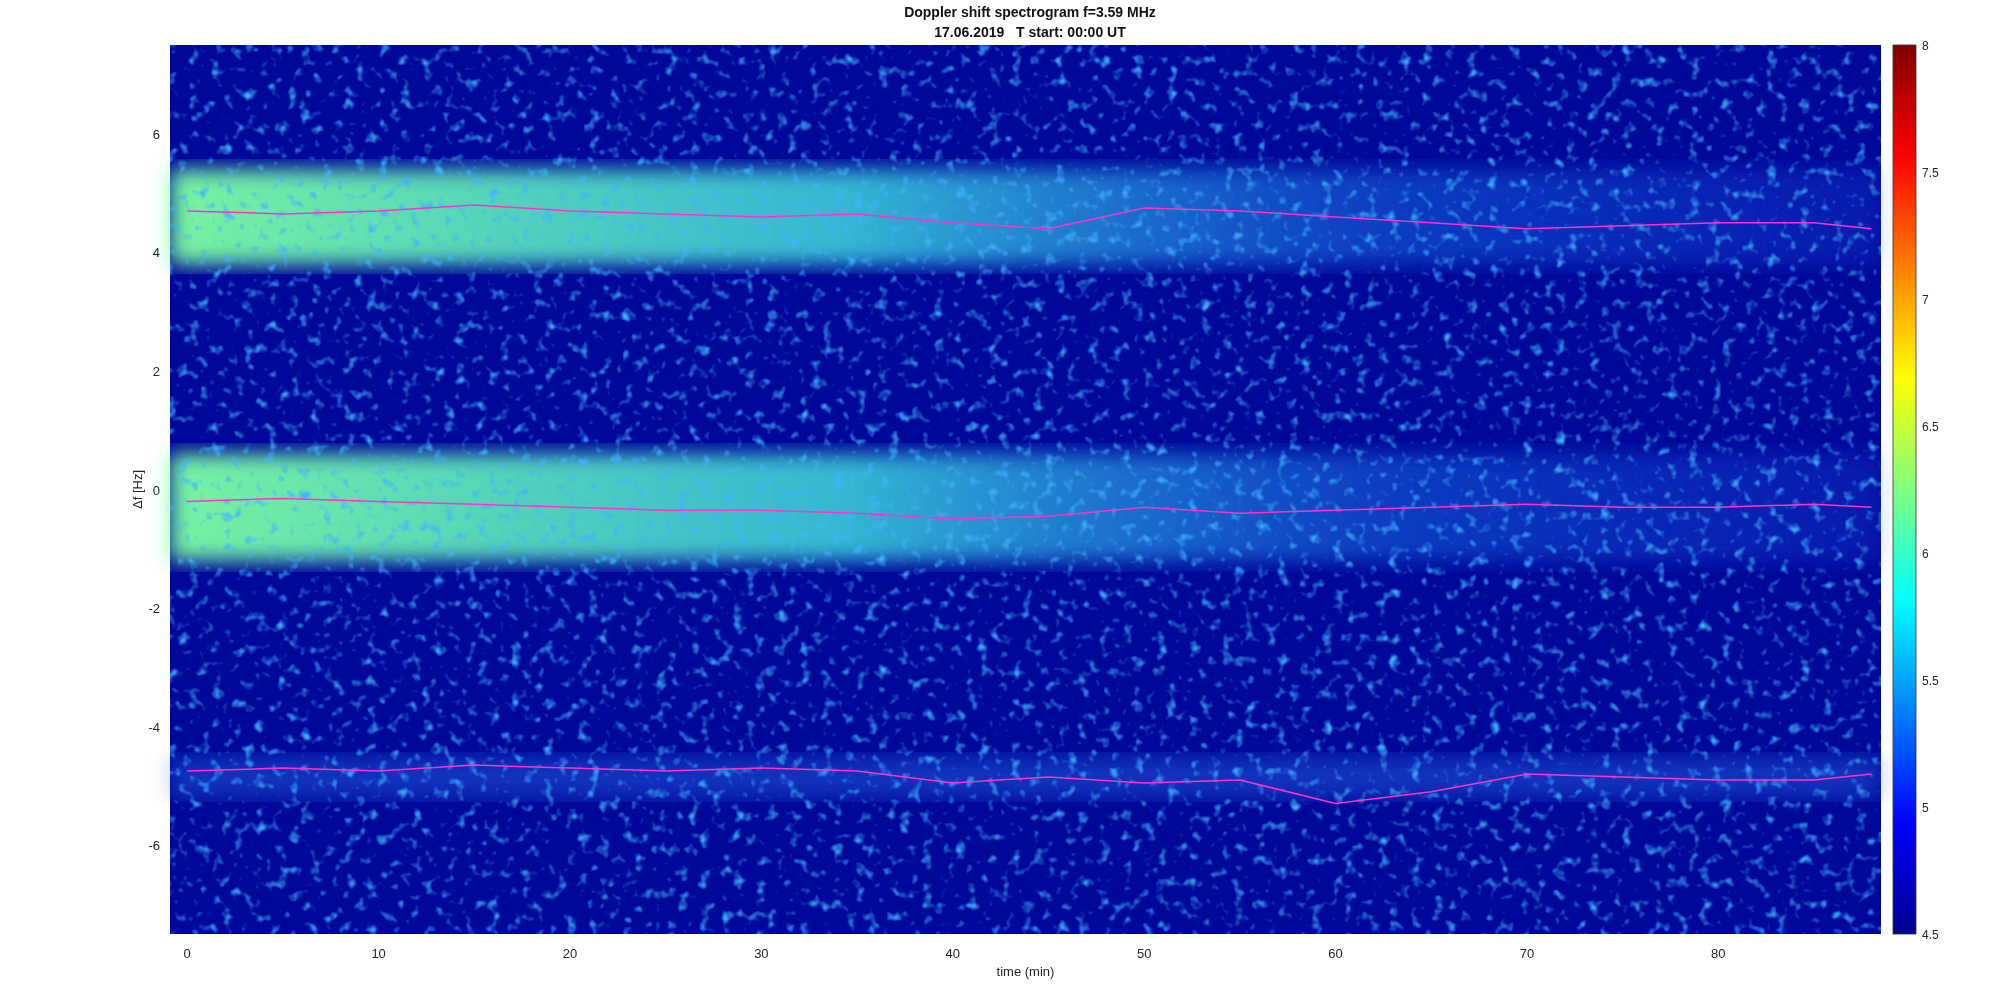  Describe the element at coordinates (1925, 46) in the screenshot. I see `colorbar-tick-label: 8` at that location.